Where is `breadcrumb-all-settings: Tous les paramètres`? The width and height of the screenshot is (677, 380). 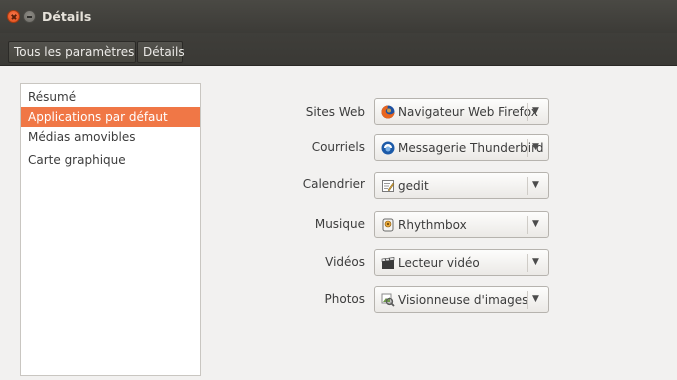 breadcrumb-all-settings: Tous les paramètres is located at coordinates (72, 52).